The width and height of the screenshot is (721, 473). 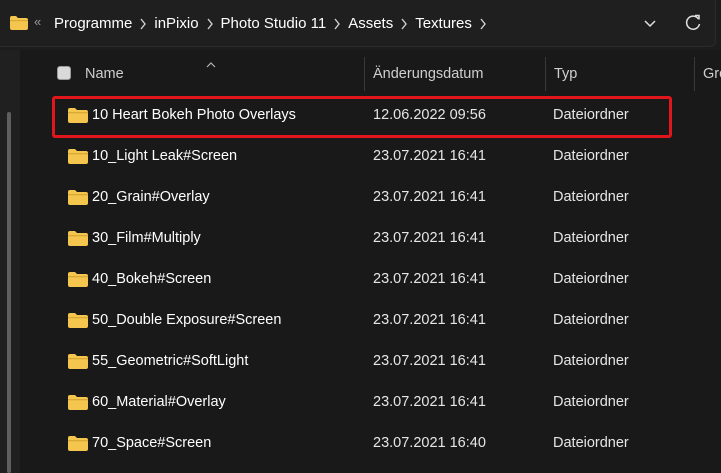 What do you see at coordinates (93, 23) in the screenshot?
I see `breadcrumb-programme: Programme` at bounding box center [93, 23].